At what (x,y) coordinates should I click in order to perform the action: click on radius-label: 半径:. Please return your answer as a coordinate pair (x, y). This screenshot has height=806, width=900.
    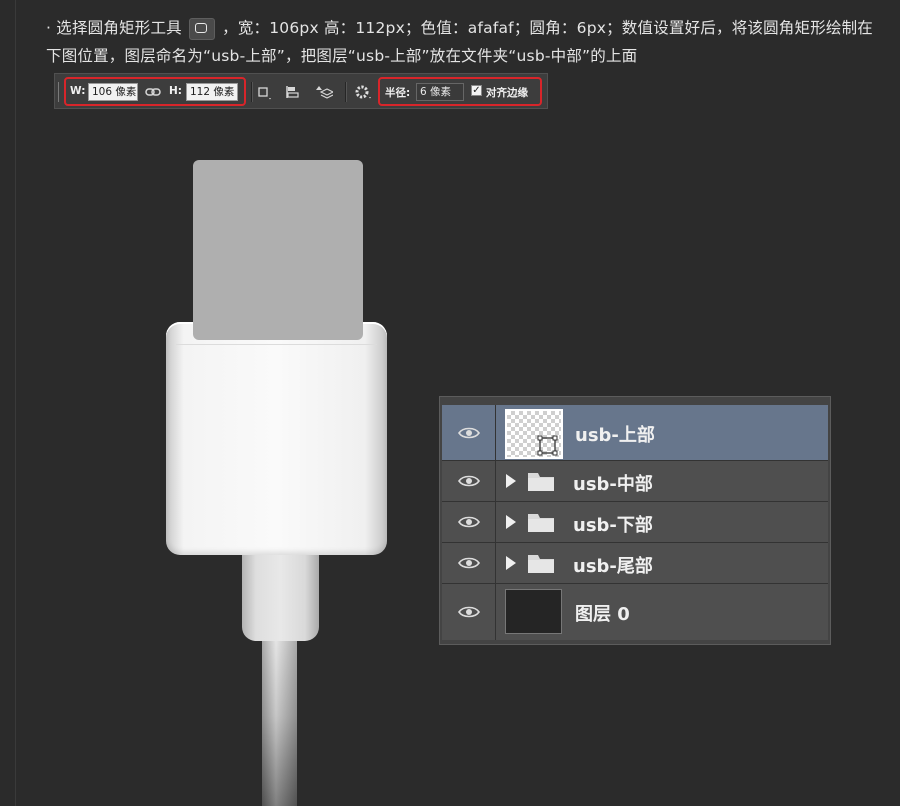
    Looking at the image, I should click on (398, 93).